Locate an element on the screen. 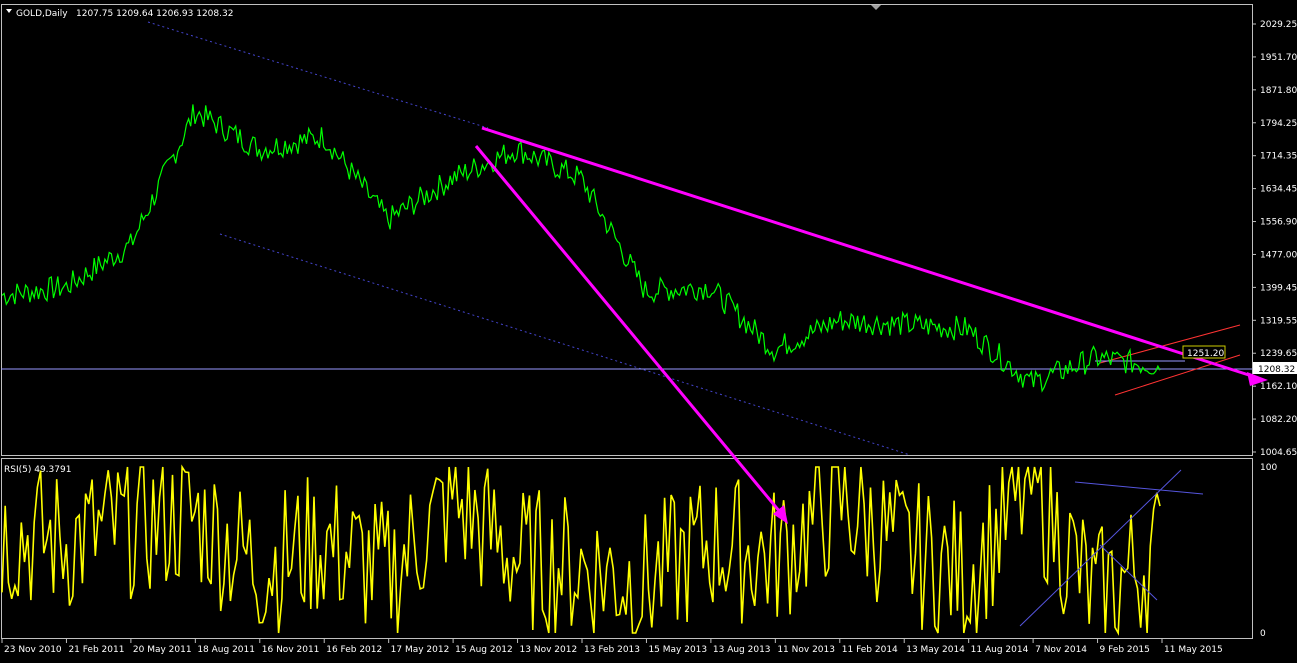 The height and width of the screenshot is (663, 1297). time-tick-label: 20 May 2011 is located at coordinates (162, 650).